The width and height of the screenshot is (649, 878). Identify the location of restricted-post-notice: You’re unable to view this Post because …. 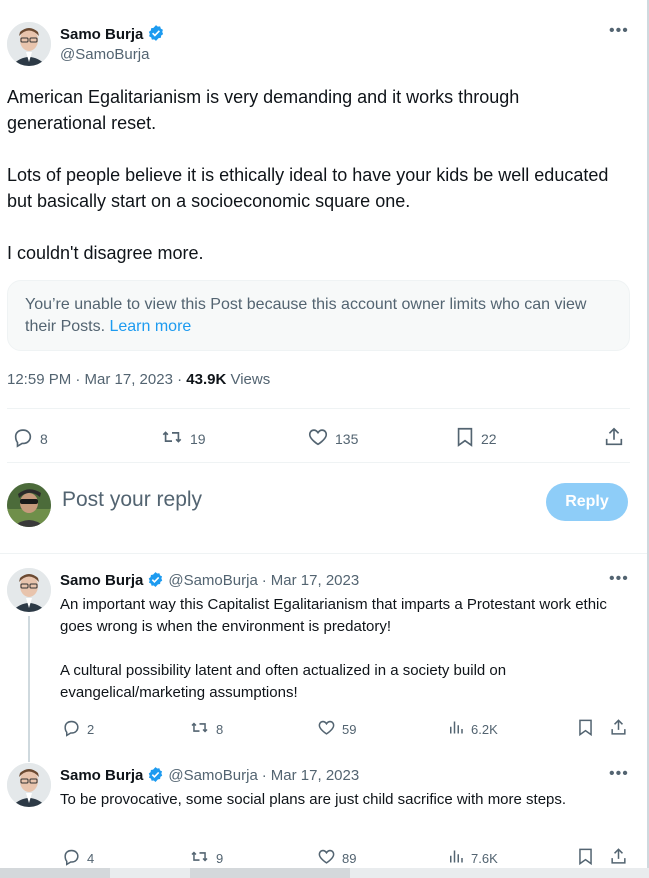
(318, 315).